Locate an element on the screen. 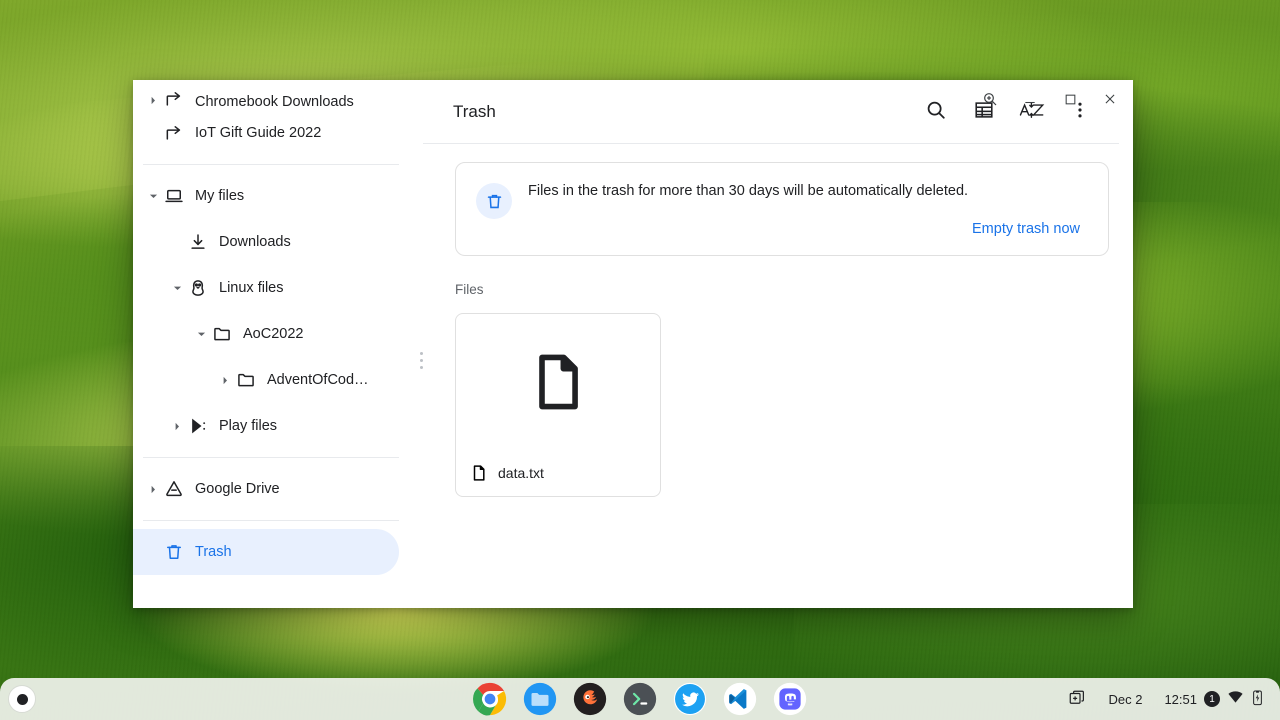 The width and height of the screenshot is (1280, 720). sidebar-item-label: Trash is located at coordinates (213, 552).